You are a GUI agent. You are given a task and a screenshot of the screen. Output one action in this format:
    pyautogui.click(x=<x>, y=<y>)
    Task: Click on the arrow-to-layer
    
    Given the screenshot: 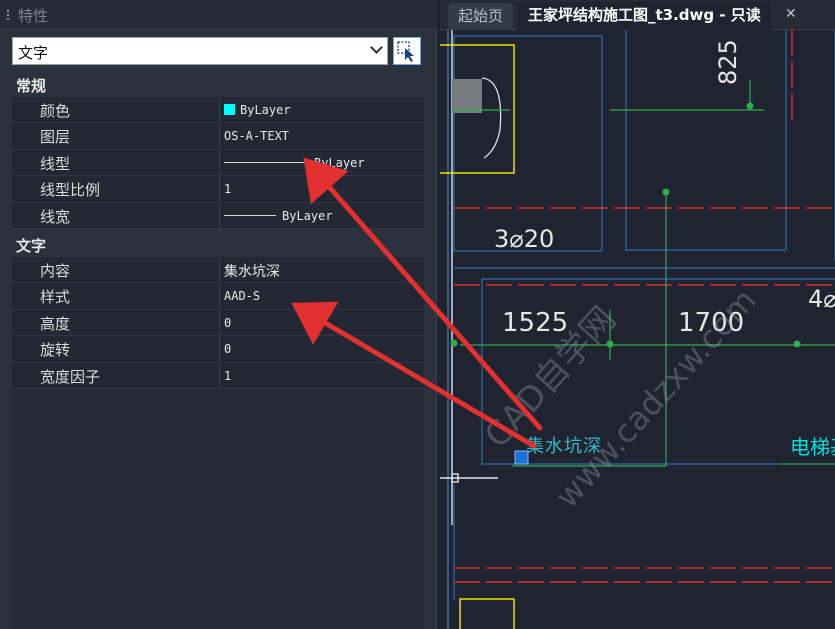 What is the action you would take?
    pyautogui.click(x=423, y=294)
    